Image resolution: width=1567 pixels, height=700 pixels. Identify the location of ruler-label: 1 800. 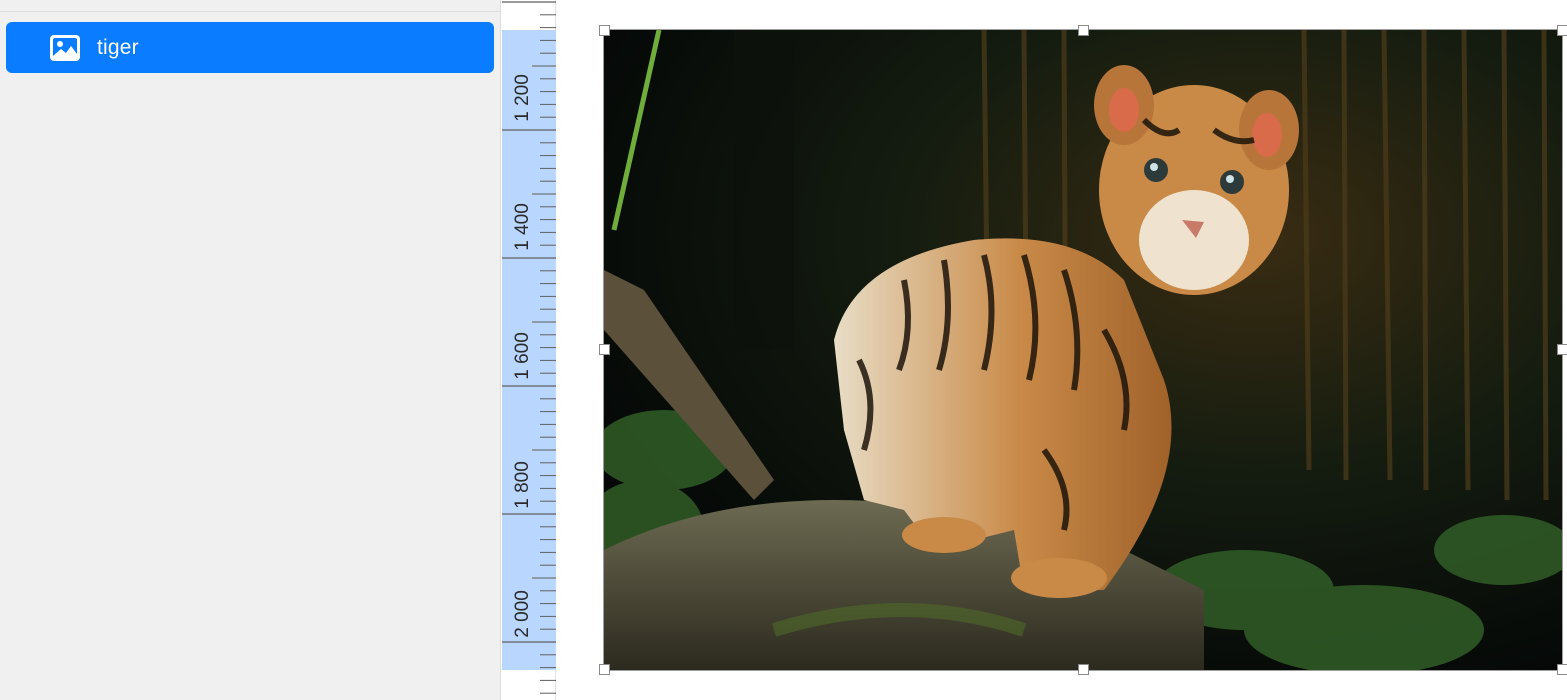
(522, 485).